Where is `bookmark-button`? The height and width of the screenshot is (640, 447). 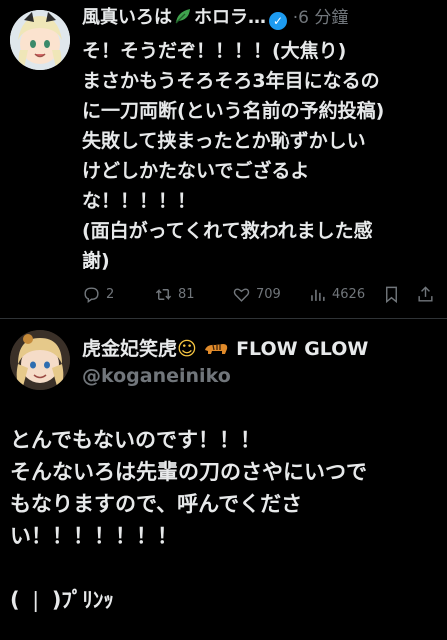
bookmark-button is located at coordinates (391, 294).